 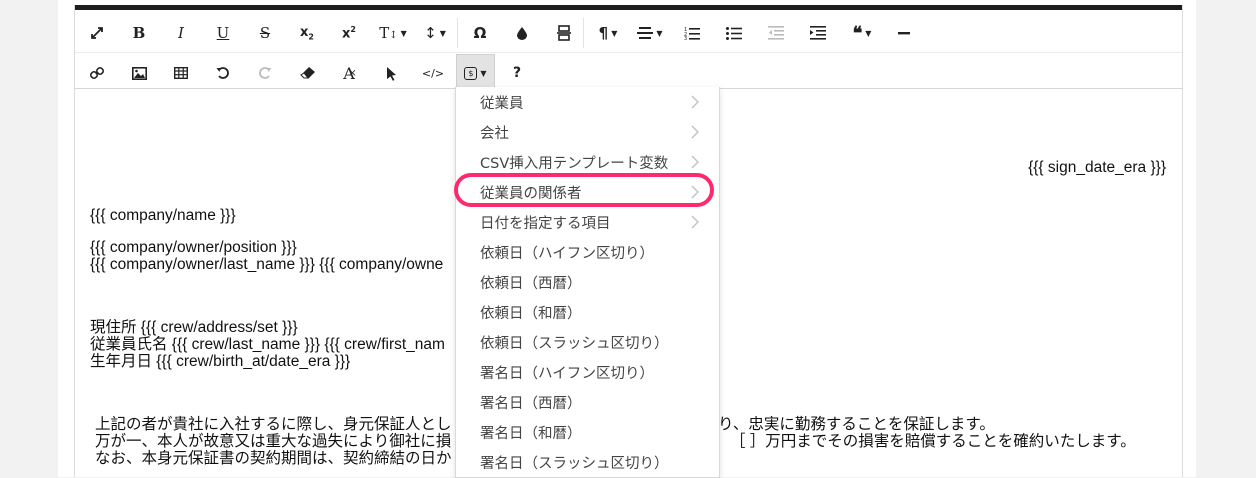 I want to click on horizontal-rule-button, so click(x=904, y=33).